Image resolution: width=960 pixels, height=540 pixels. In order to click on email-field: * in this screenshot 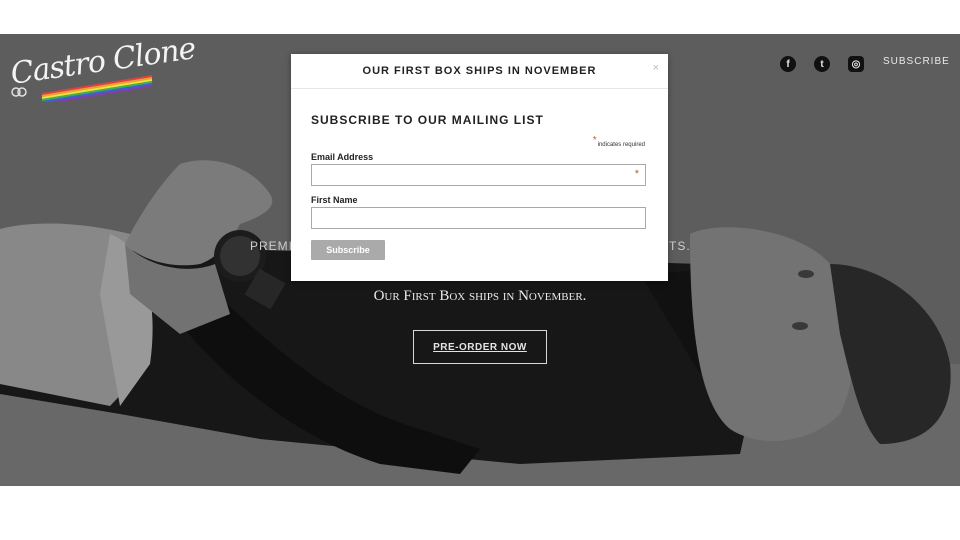, I will do `click(478, 175)`.